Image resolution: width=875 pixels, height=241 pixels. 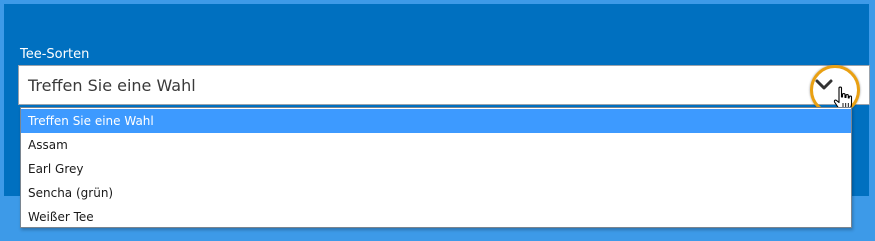 I want to click on option-assam: Assam, so click(x=436, y=145).